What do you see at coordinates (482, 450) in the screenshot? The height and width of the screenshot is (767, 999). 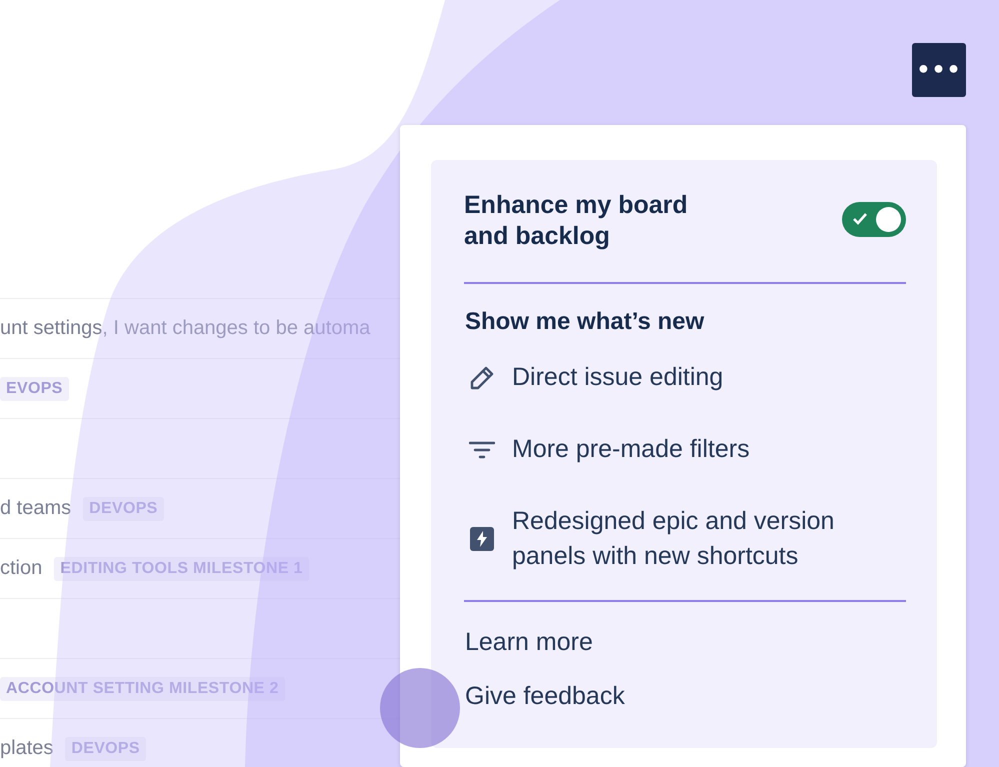 I see `filter-icon` at bounding box center [482, 450].